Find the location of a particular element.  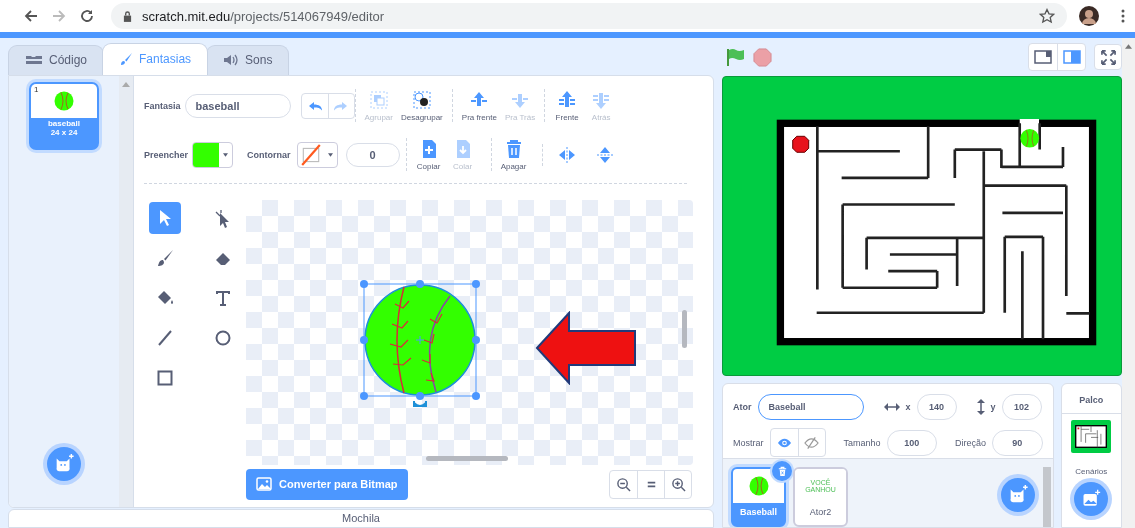

star-icon is located at coordinates (1047, 16).